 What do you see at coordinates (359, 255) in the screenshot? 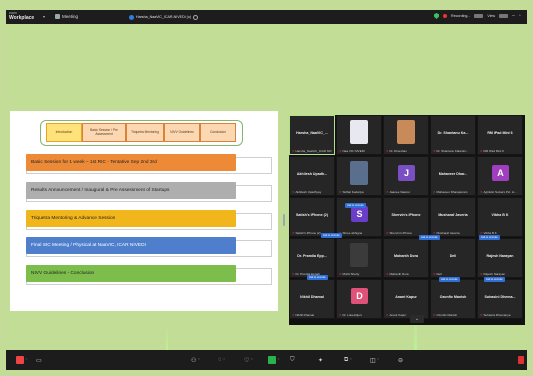
I see `participant-video` at bounding box center [359, 255].